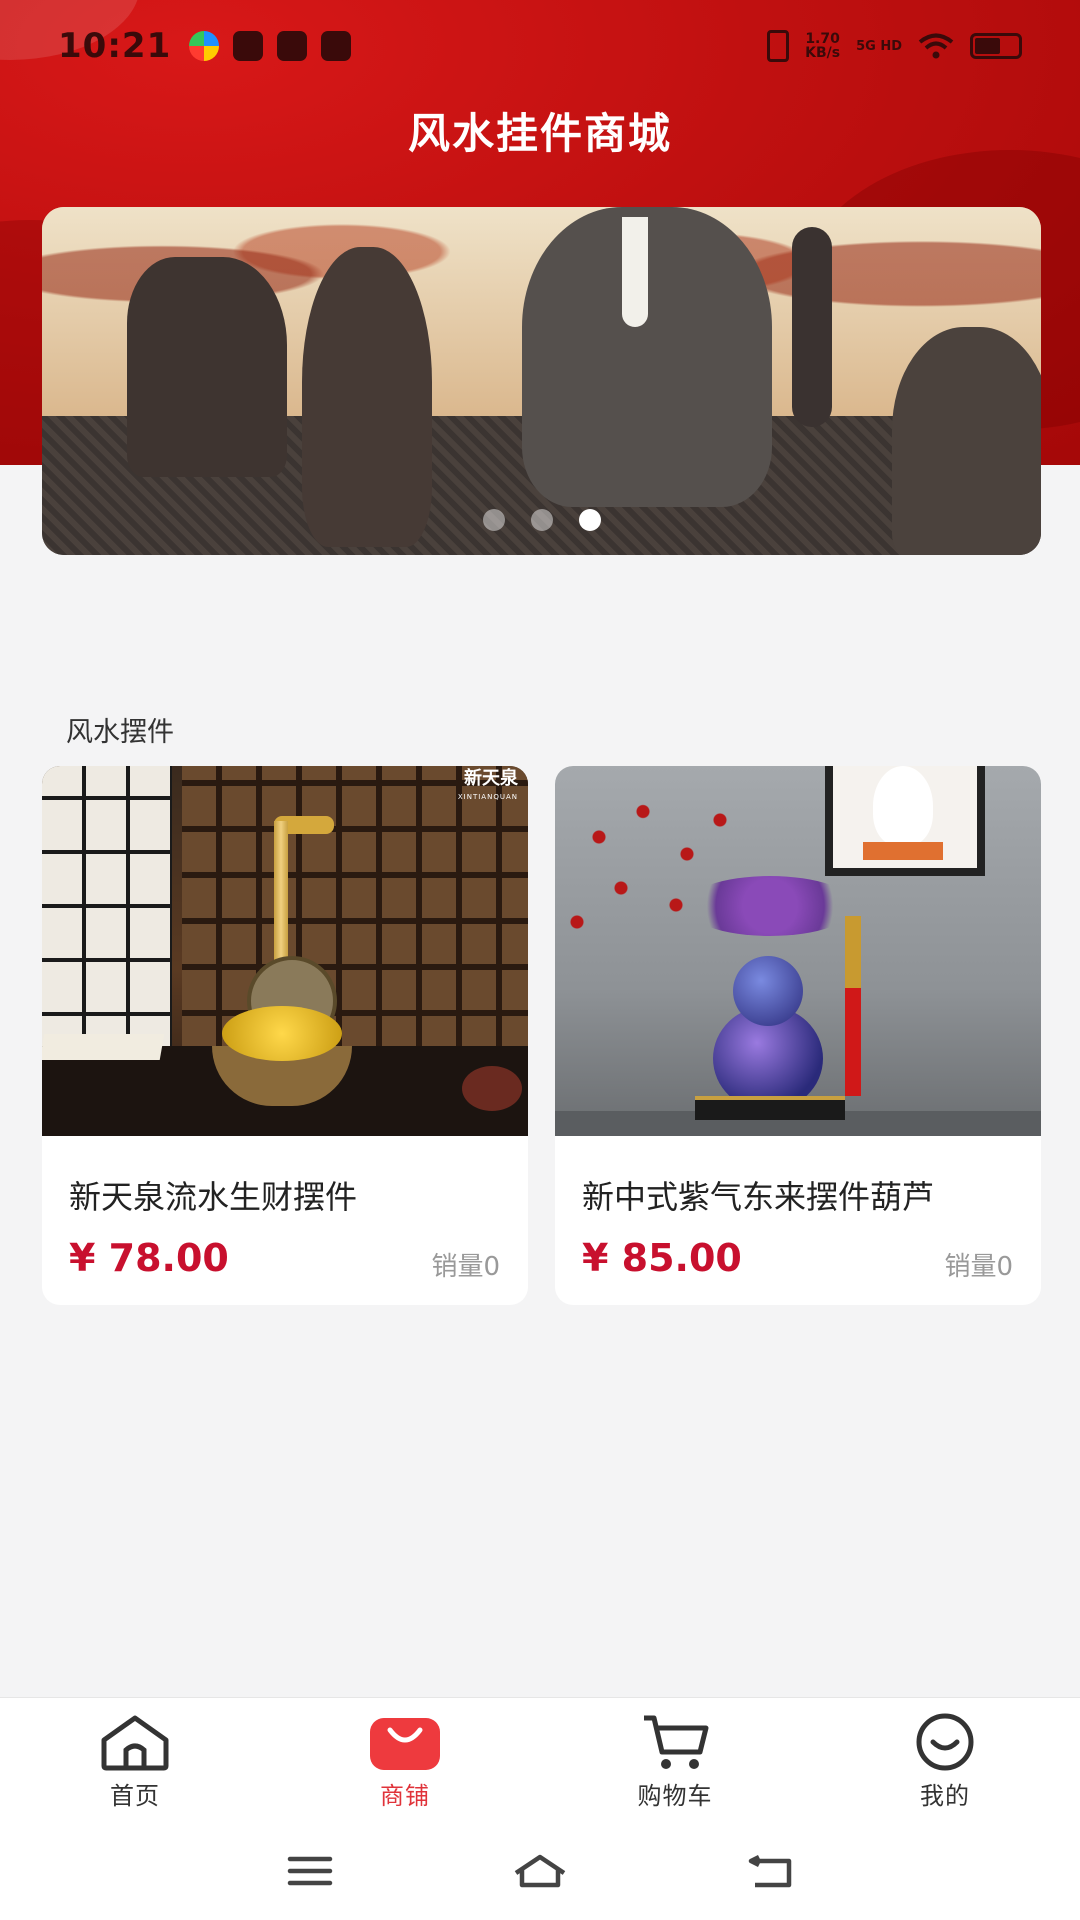  I want to click on network-speed: 1.70 KB/s, so click(822, 46).